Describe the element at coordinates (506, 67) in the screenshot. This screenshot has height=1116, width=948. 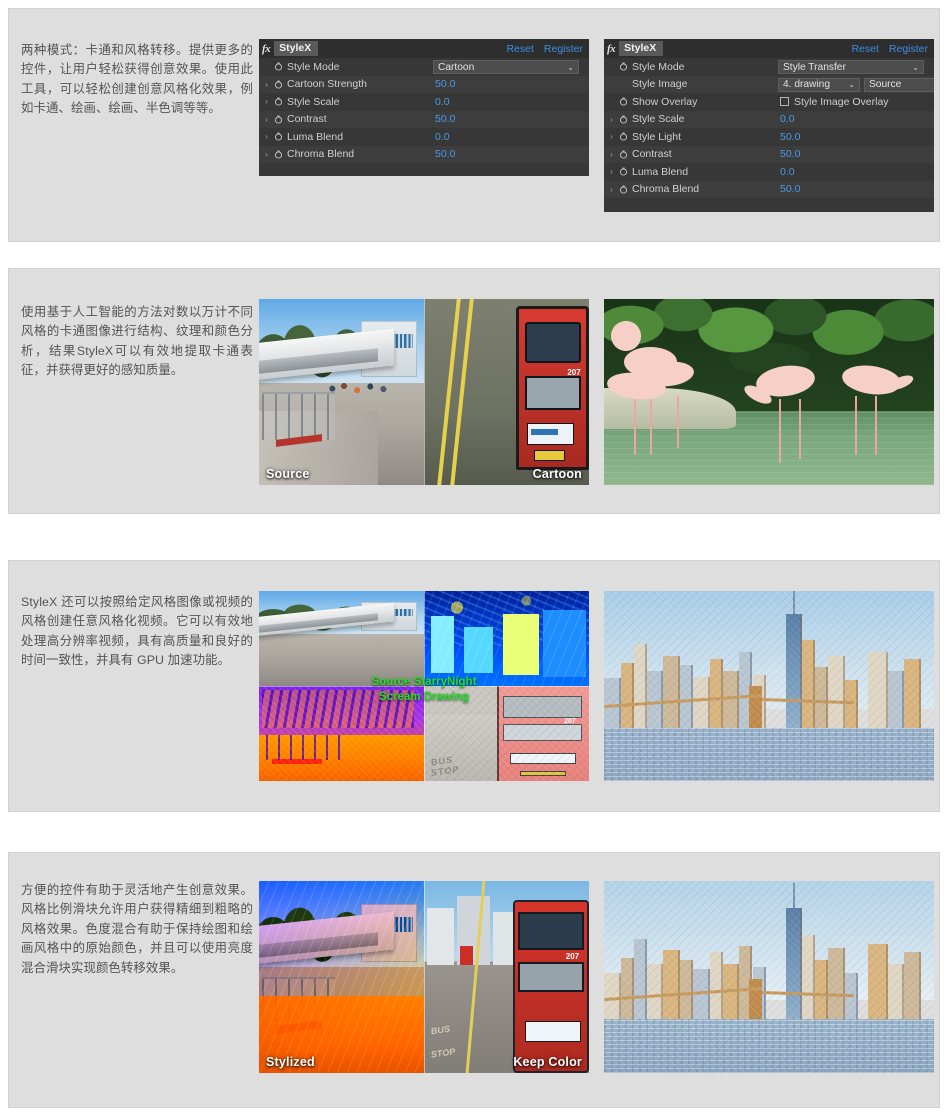
I see `style-mode-dropdown: Cartoon ⌄` at that location.